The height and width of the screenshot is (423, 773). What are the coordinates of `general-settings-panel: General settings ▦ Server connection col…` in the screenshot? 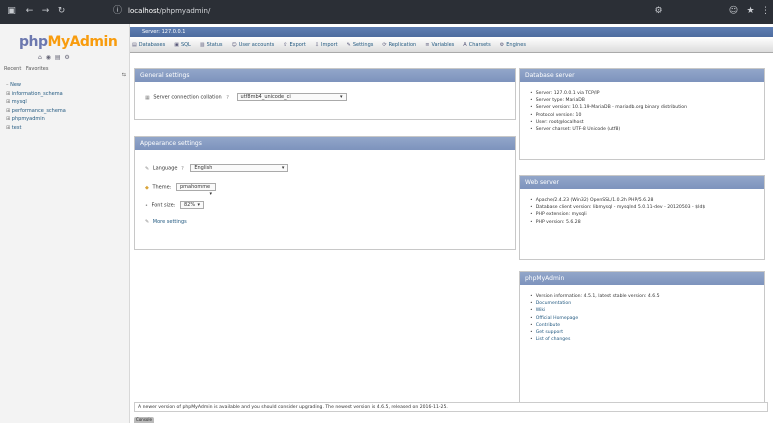 It's located at (325, 94).